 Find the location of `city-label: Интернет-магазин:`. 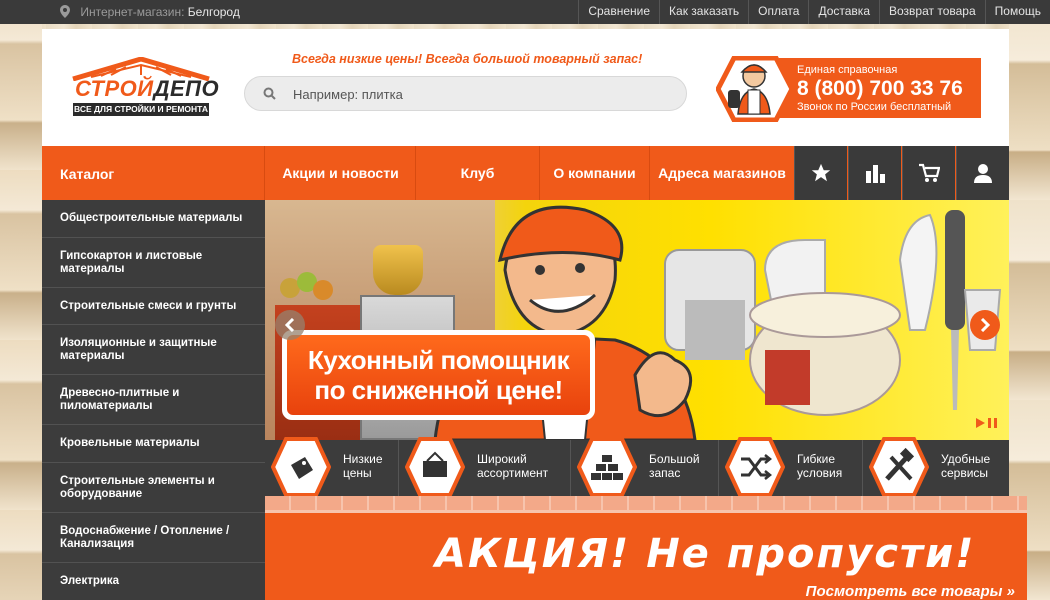

city-label: Интернет-магазин: is located at coordinates (132, 12).